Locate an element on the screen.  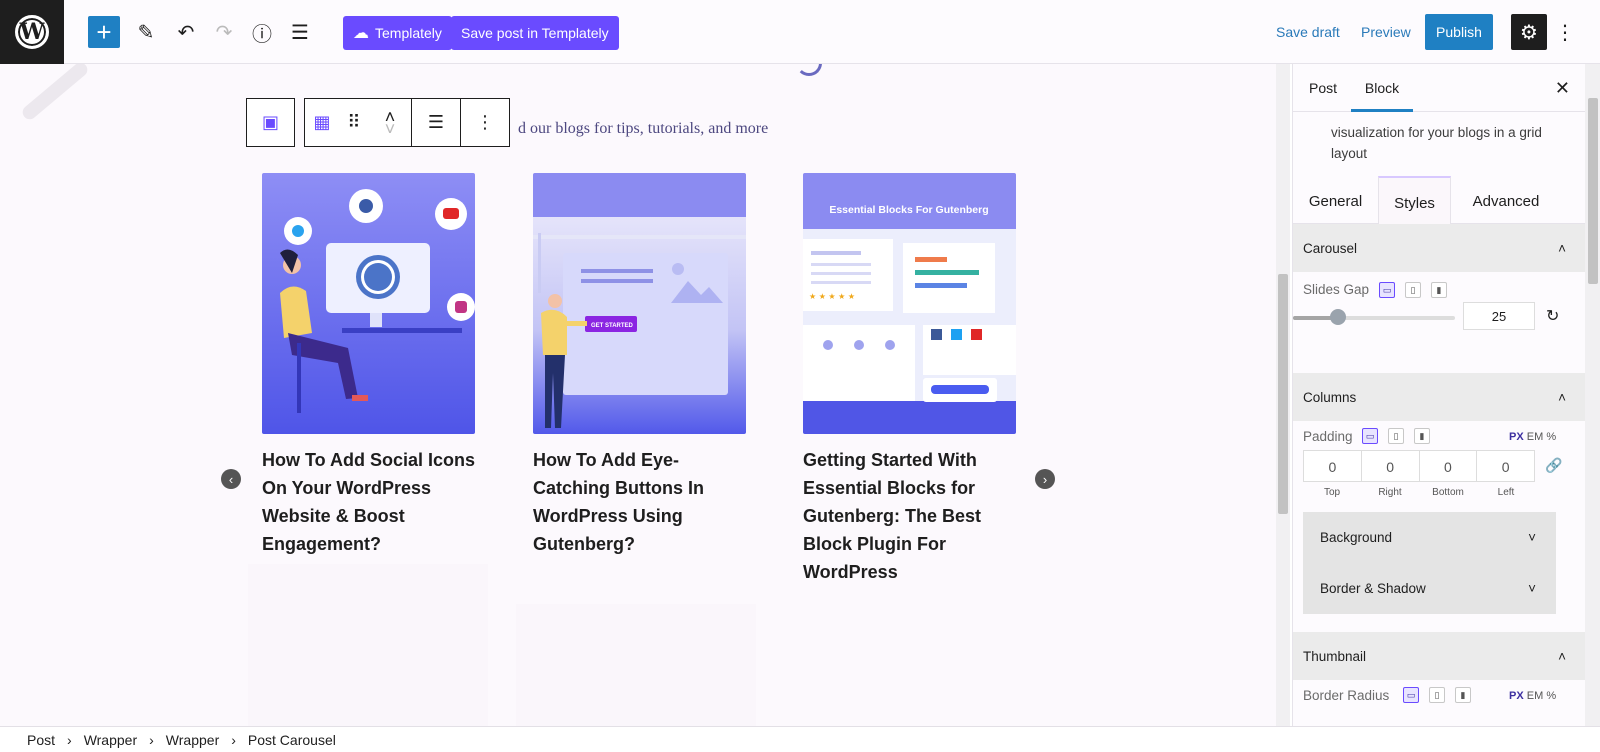
padding-right-input: 0 is located at coordinates (1391, 466).